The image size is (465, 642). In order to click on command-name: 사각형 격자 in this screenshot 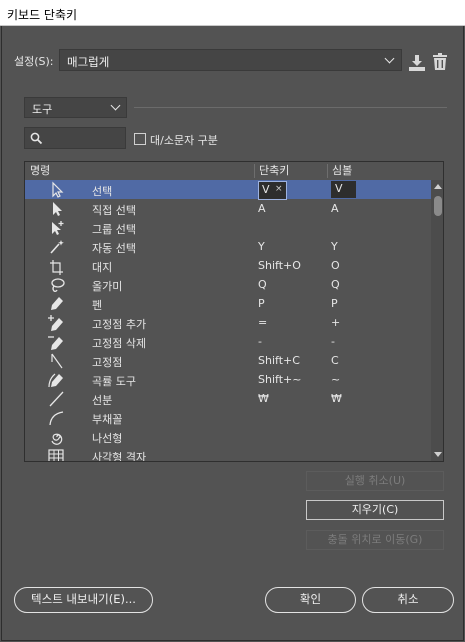, I will do `click(119, 456)`.